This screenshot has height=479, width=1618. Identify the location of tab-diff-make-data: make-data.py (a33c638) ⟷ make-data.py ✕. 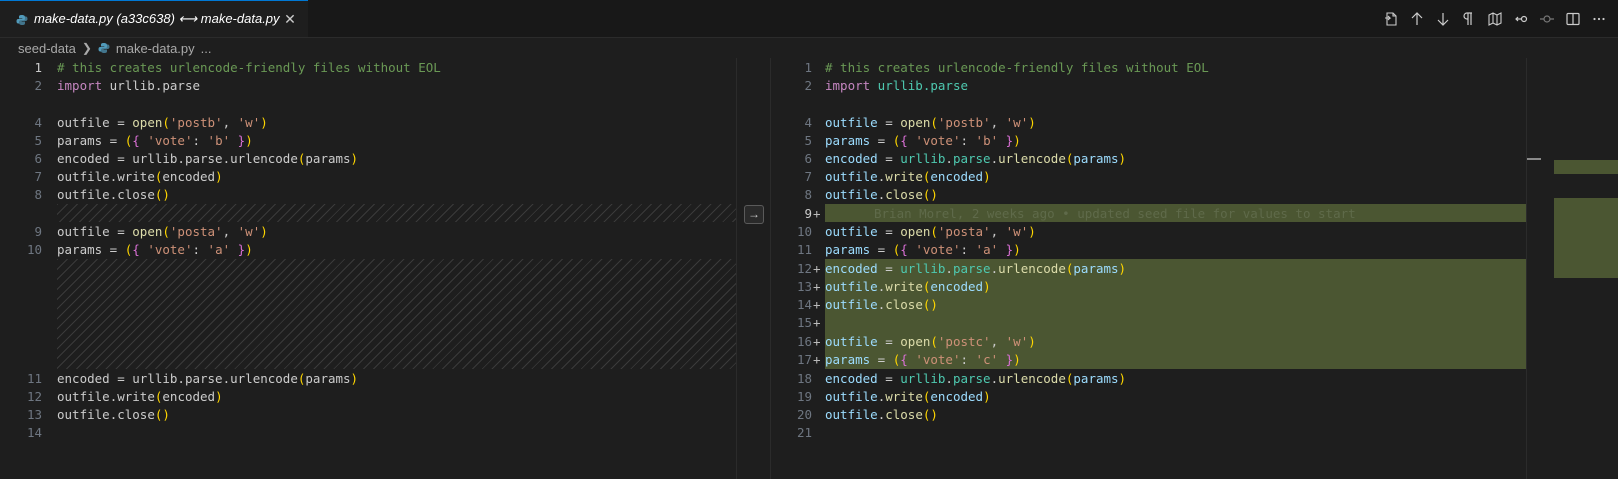
(154, 18).